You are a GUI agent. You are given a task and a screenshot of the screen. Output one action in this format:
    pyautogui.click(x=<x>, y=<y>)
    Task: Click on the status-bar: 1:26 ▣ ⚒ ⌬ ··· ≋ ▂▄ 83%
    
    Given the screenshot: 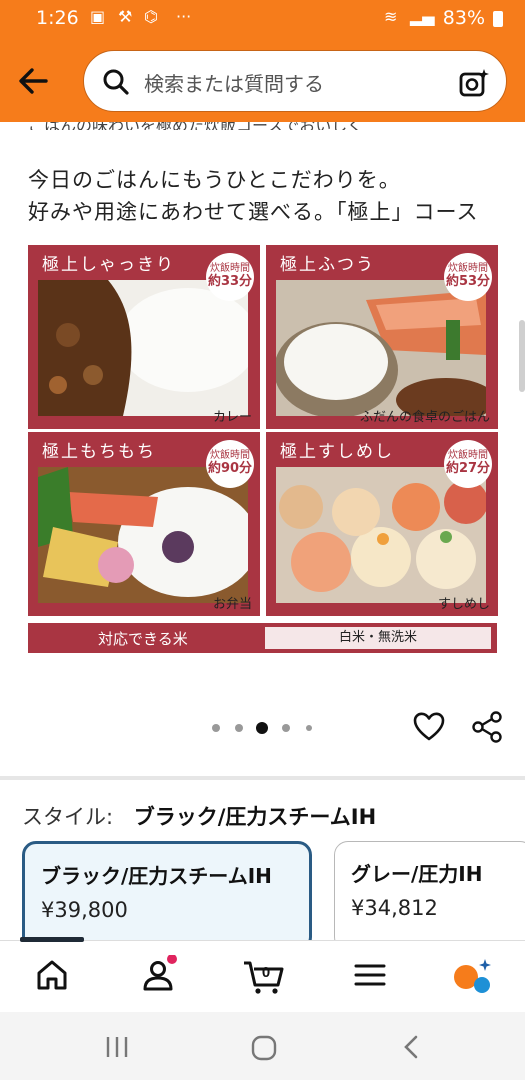 What is the action you would take?
    pyautogui.click(x=262, y=19)
    